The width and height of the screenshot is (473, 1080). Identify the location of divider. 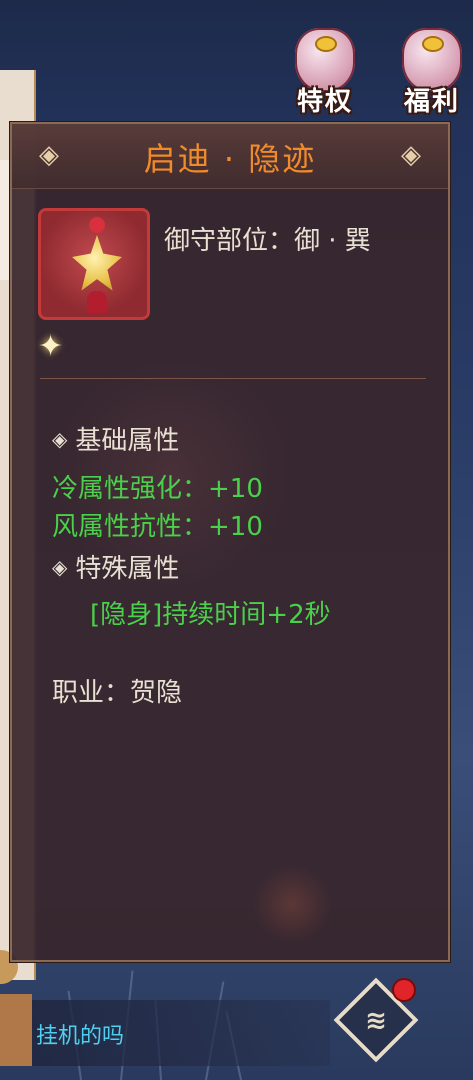
(233, 378).